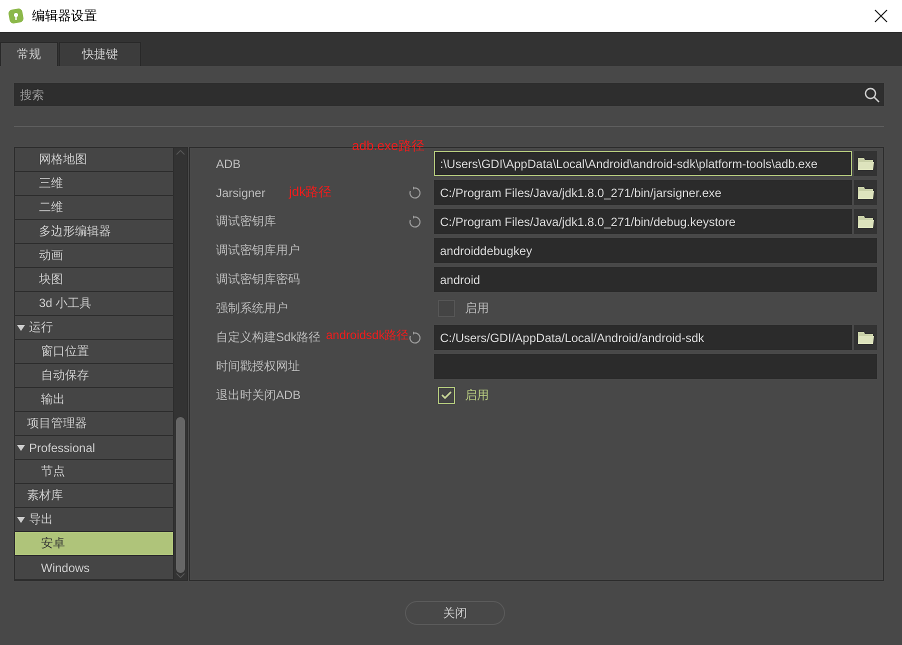 The width and height of the screenshot is (902, 645). What do you see at coordinates (246, 221) in the screenshot?
I see `setting-label: 调试密钥库` at bounding box center [246, 221].